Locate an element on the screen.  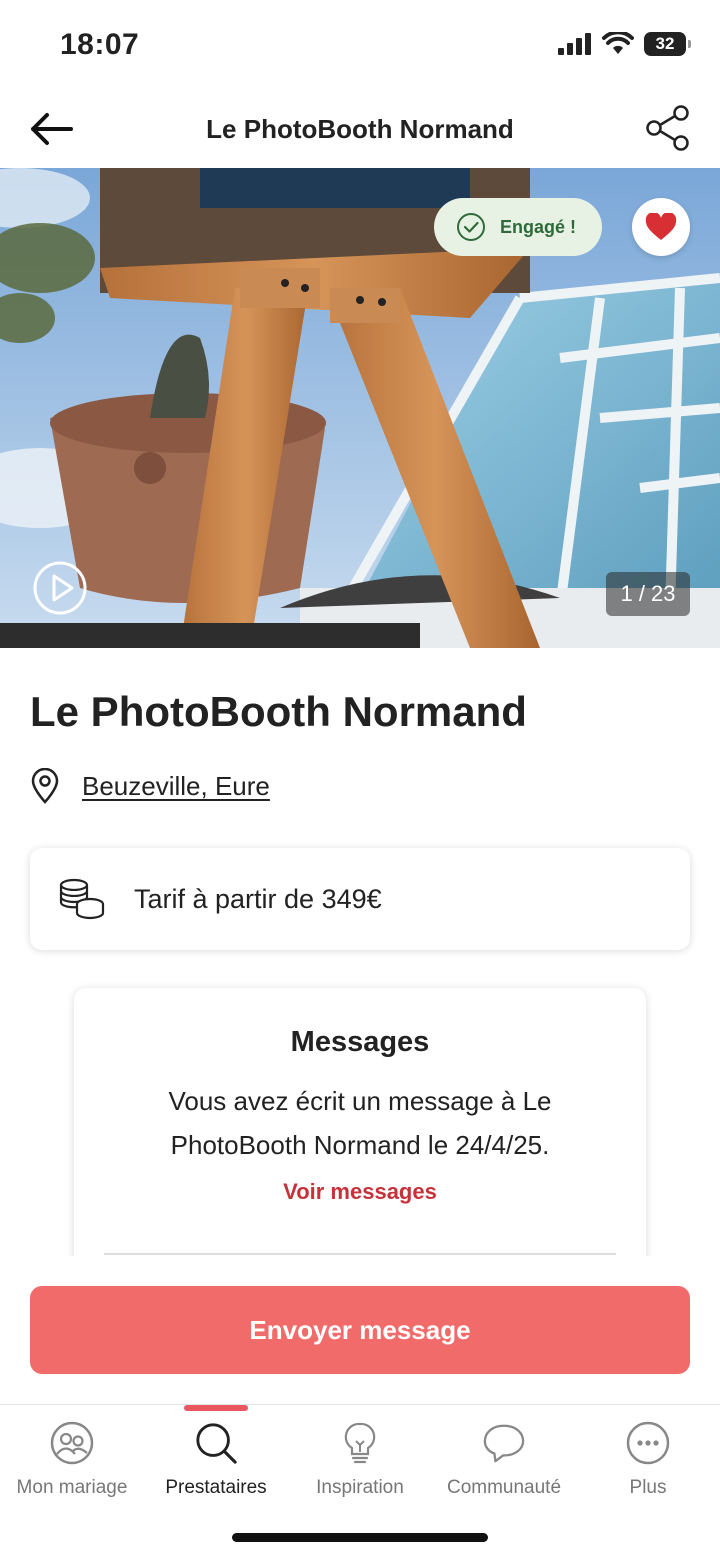
tab-plus: Plus is located at coordinates (648, 1460).